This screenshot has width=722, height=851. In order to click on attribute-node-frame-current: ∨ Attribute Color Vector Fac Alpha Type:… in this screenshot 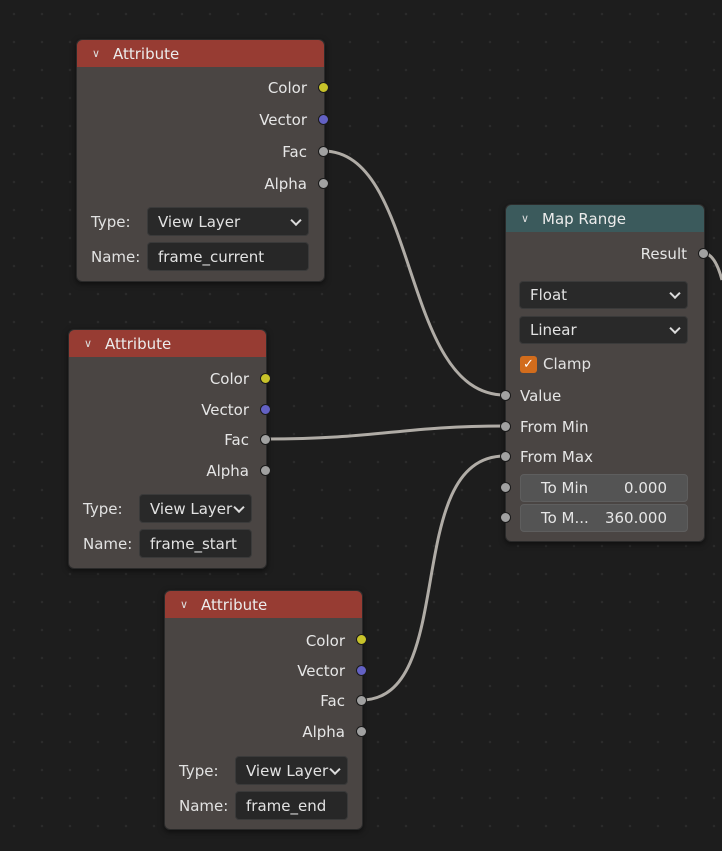, I will do `click(202, 160)`.